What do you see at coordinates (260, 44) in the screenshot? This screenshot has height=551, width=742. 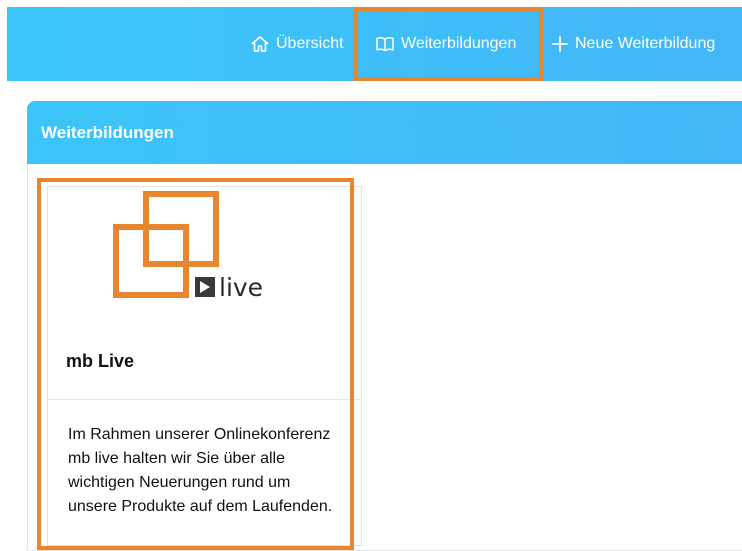 I see `home-icon` at bounding box center [260, 44].